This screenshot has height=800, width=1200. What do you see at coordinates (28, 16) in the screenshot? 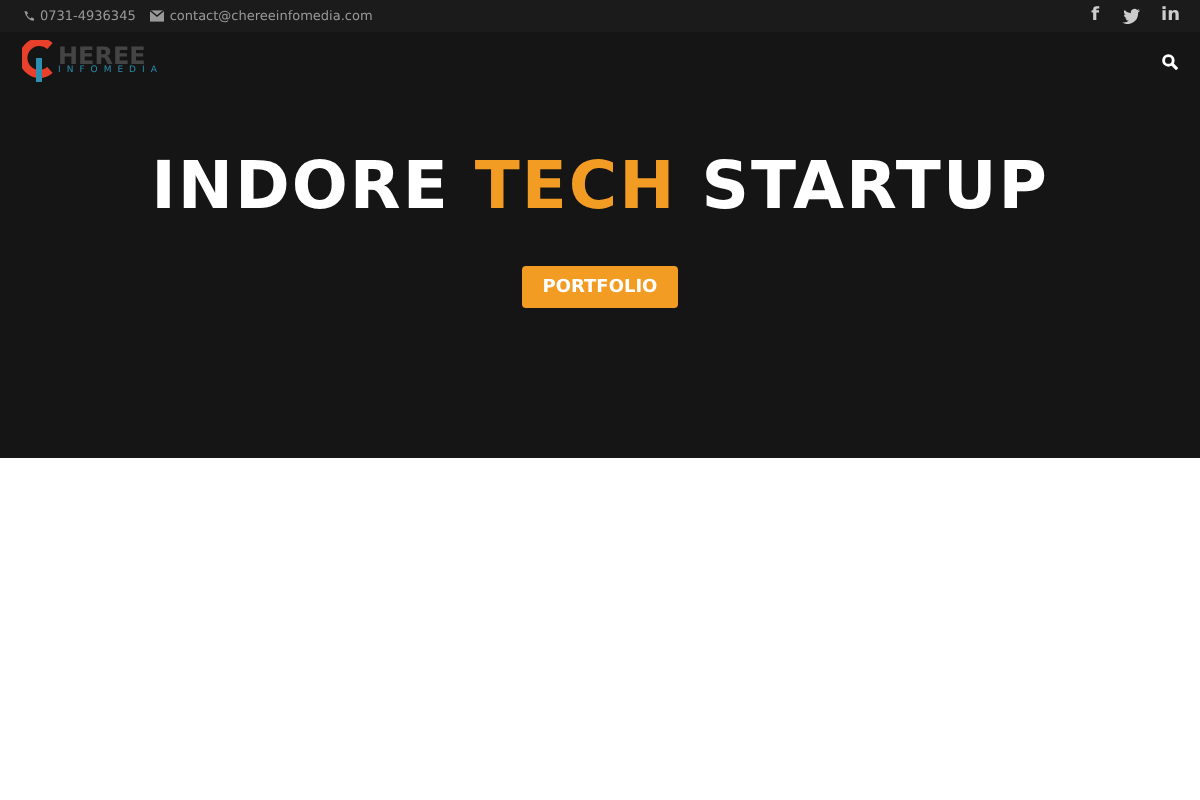
I see `phone-icon` at bounding box center [28, 16].